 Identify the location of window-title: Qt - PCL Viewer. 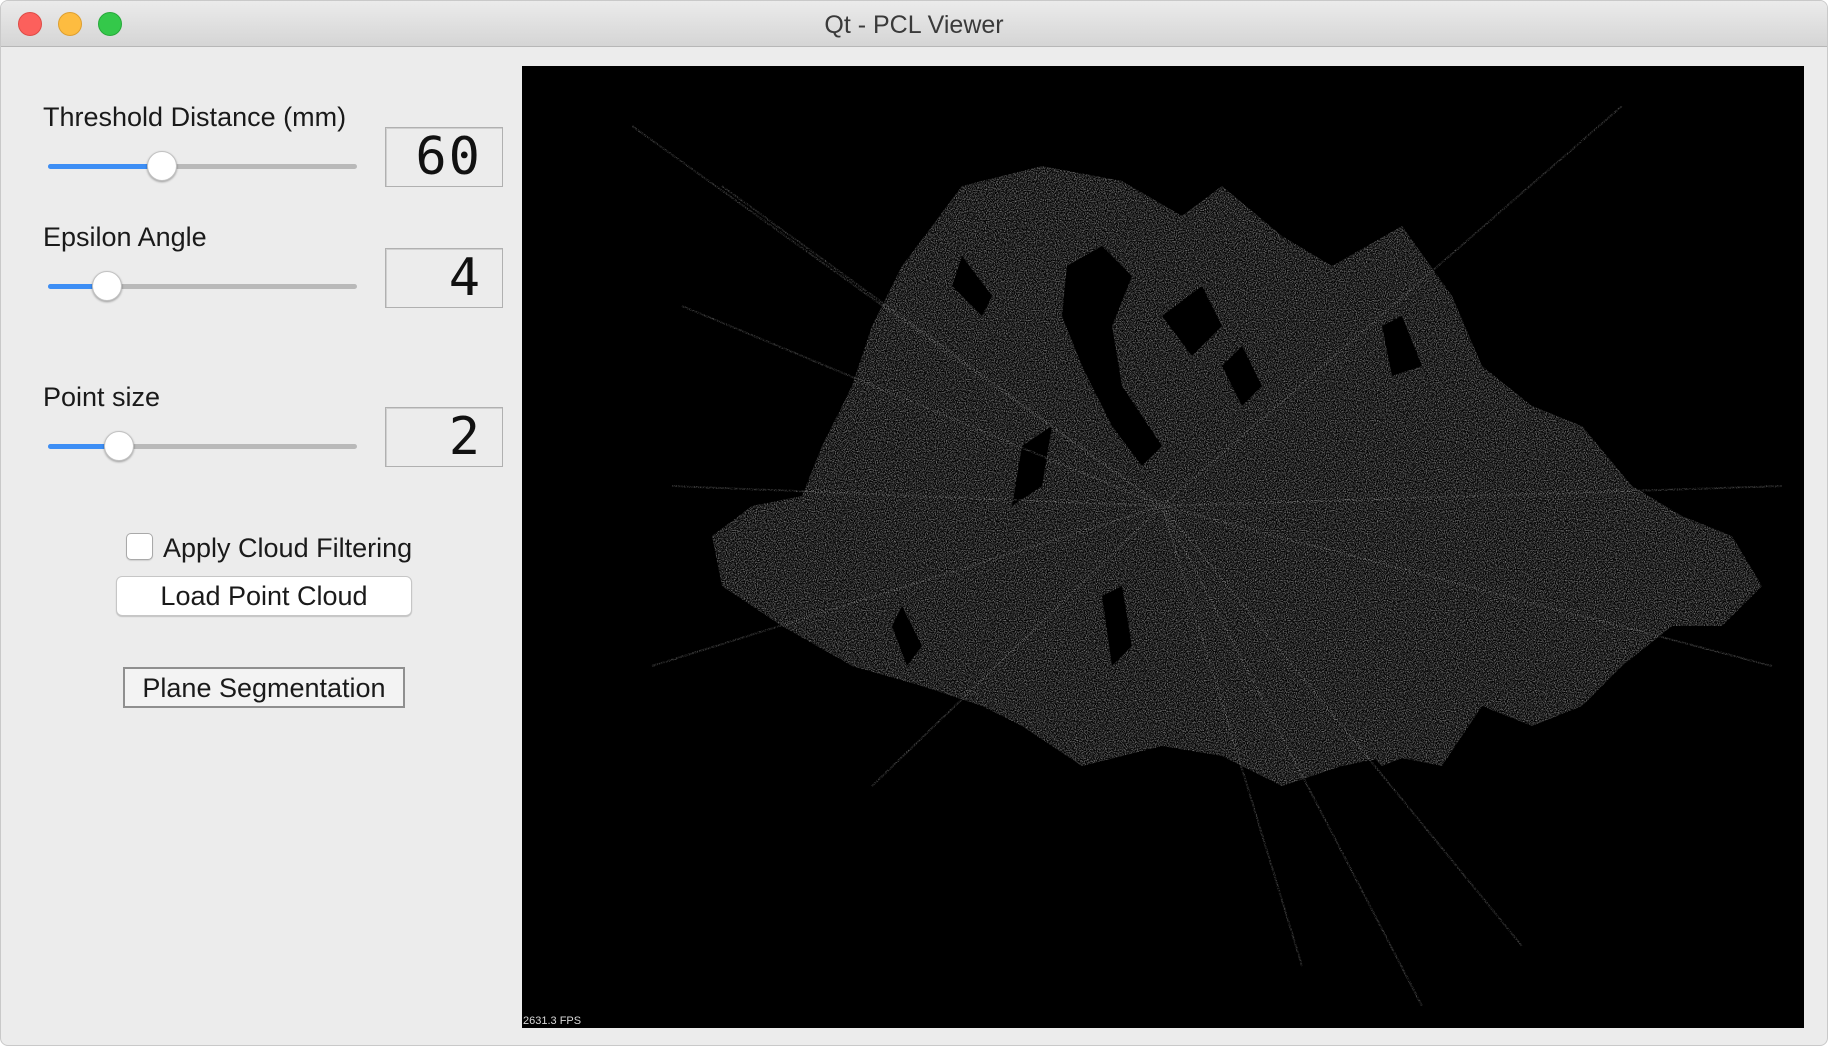
(914, 25).